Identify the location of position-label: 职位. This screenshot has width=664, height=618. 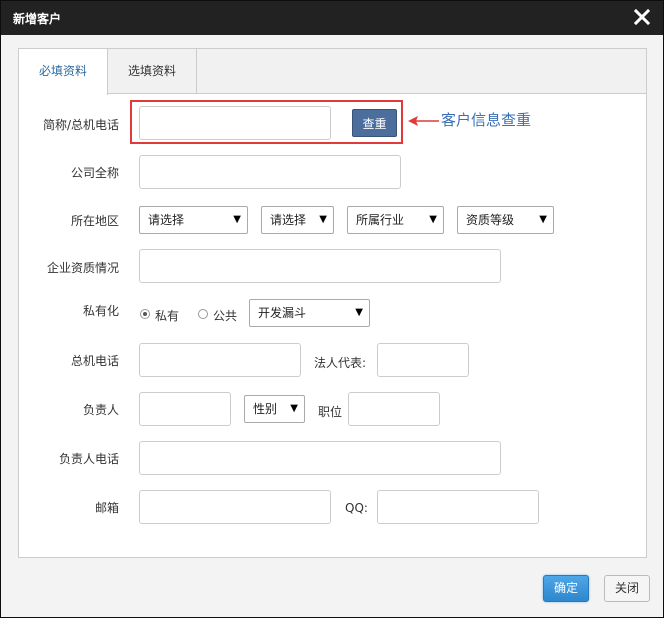
(330, 412).